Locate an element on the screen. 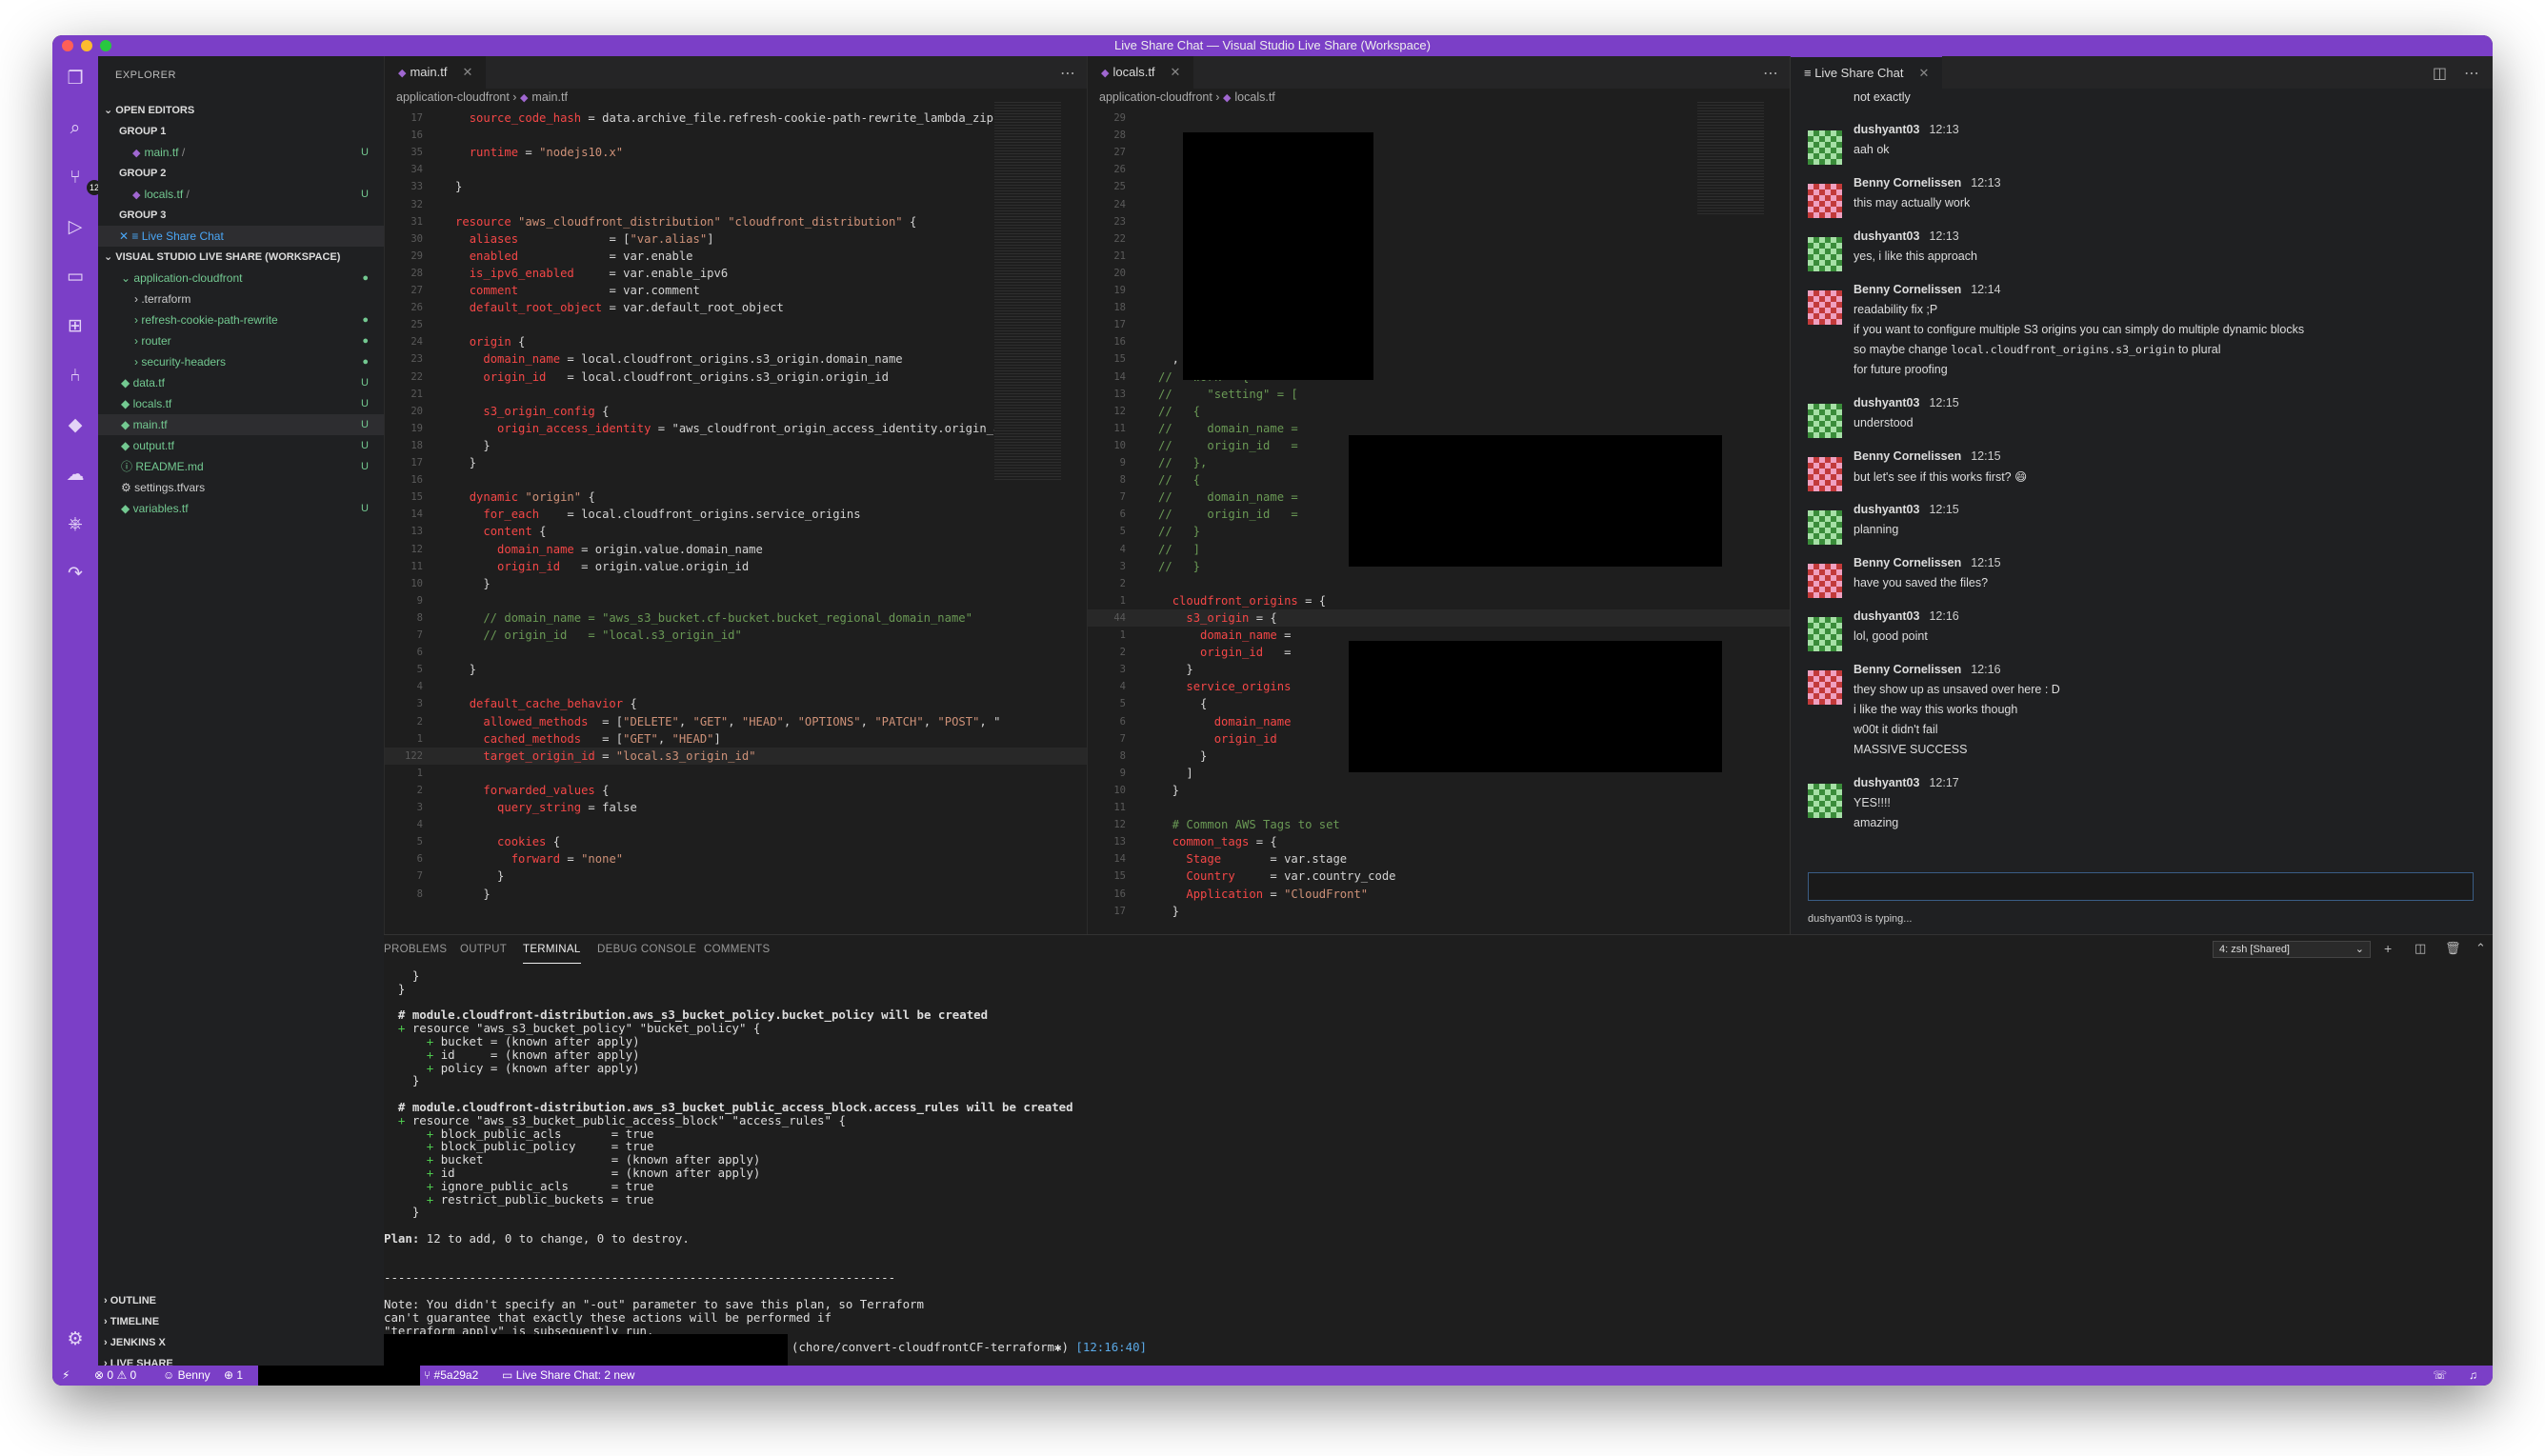 This screenshot has width=2545, height=1456. line-number: 29 is located at coordinates (1119, 118).